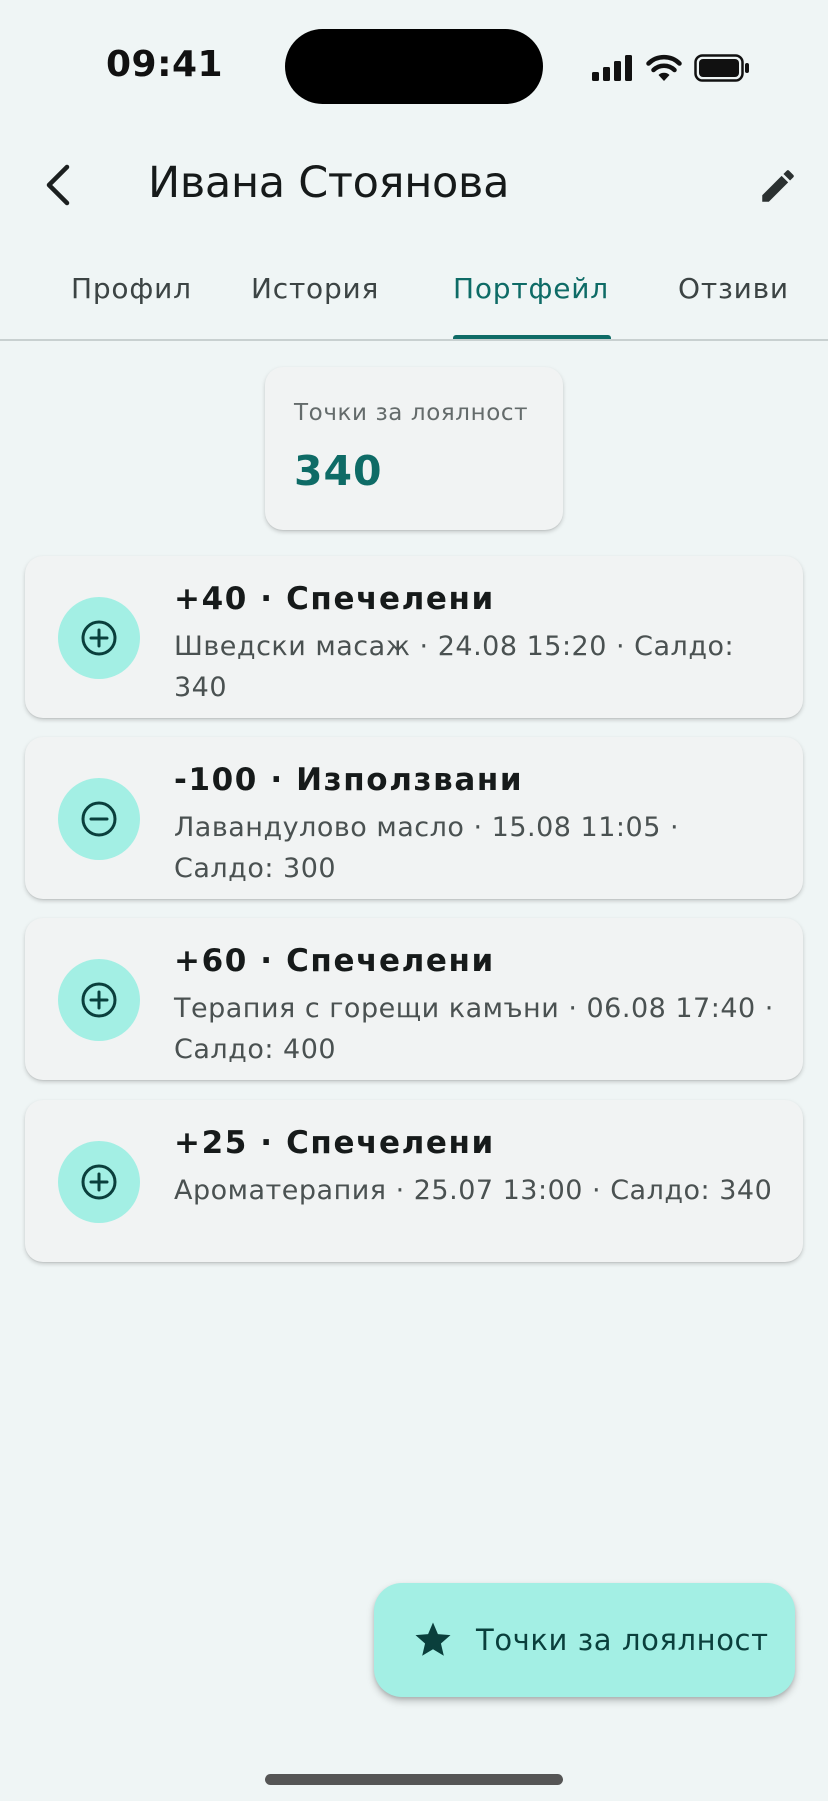 Image resolution: width=828 pixels, height=1801 pixels. I want to click on minus-circle-icon, so click(99, 819).